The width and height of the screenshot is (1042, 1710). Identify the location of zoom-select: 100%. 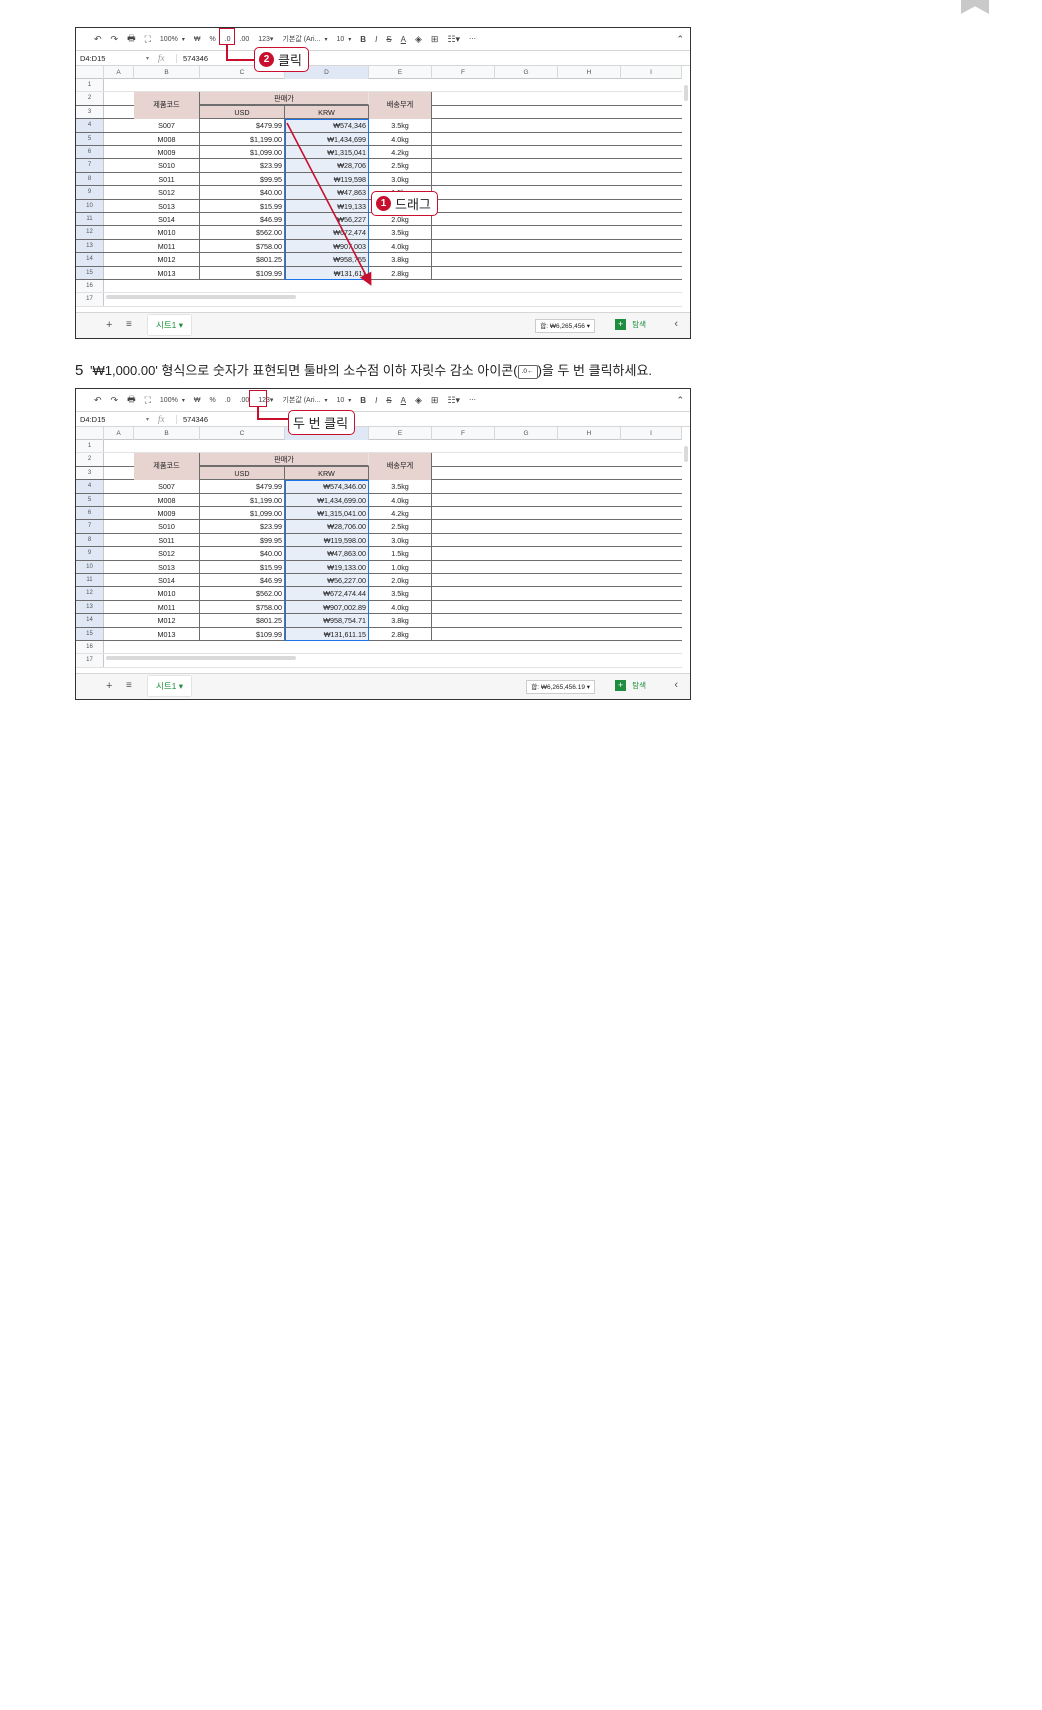
(169, 400).